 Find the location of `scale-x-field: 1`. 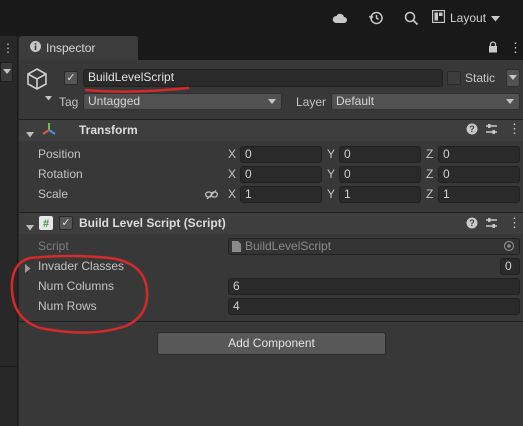

scale-x-field: 1 is located at coordinates (281, 194).